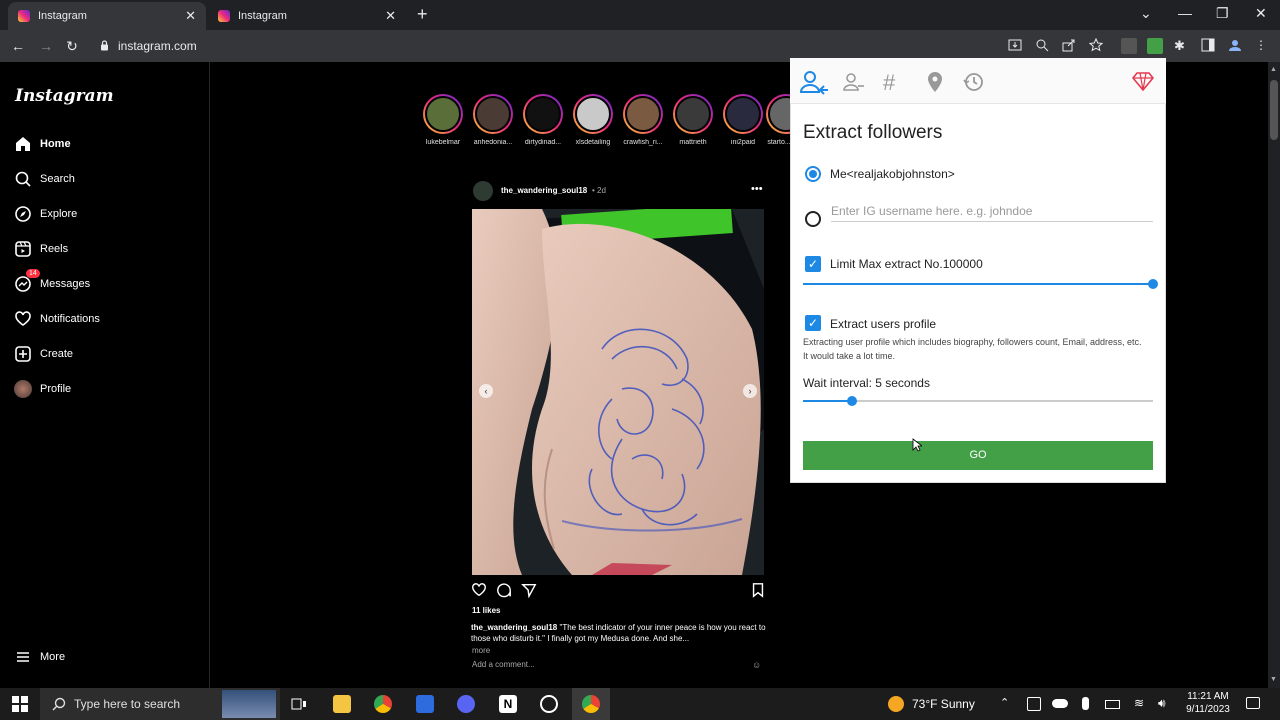 The height and width of the screenshot is (720, 1280). I want to click on notion-icon: N, so click(508, 704).